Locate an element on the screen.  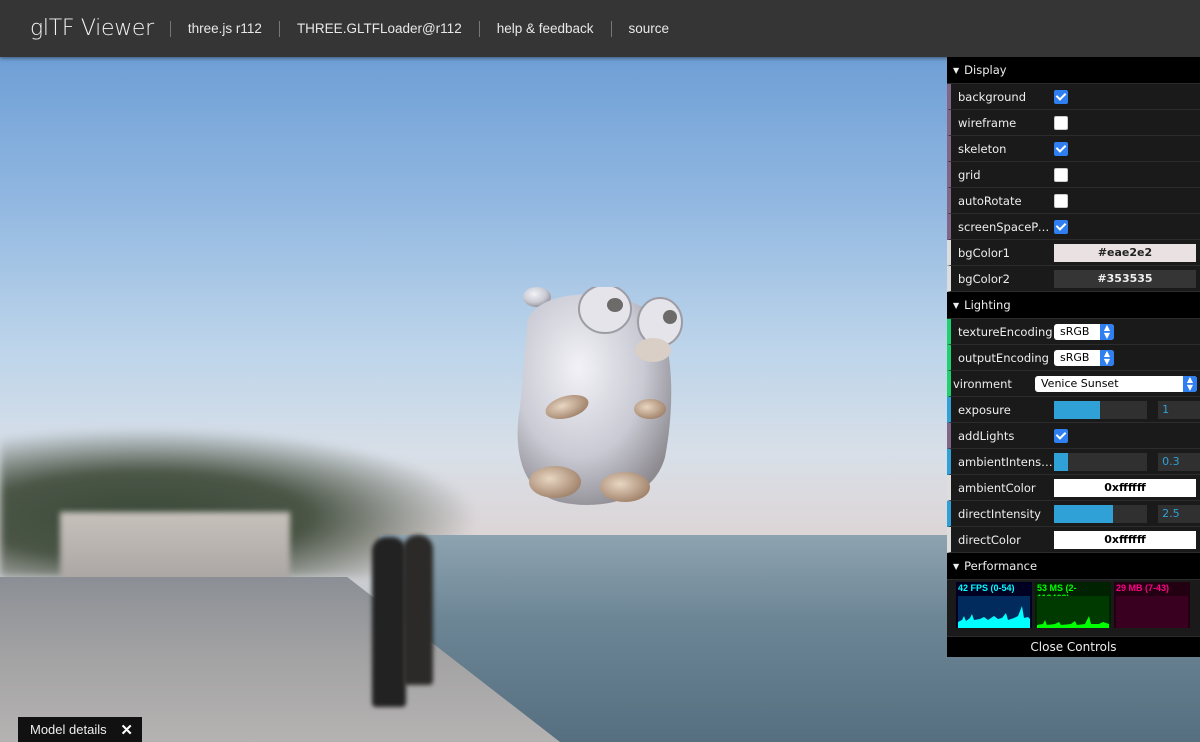
directcolor-row: directColor 0xffffff is located at coordinates (1073, 540).